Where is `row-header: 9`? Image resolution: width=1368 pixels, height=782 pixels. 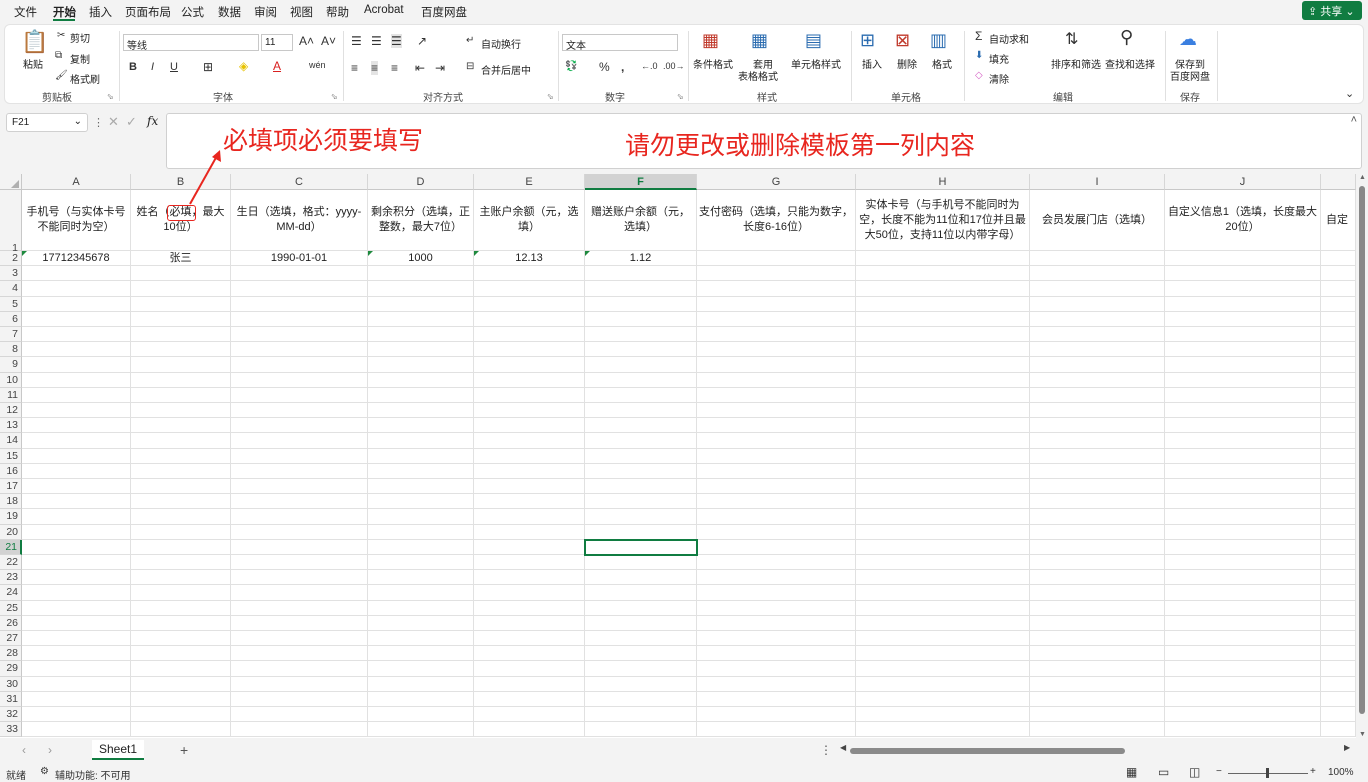 row-header: 9 is located at coordinates (11, 365).